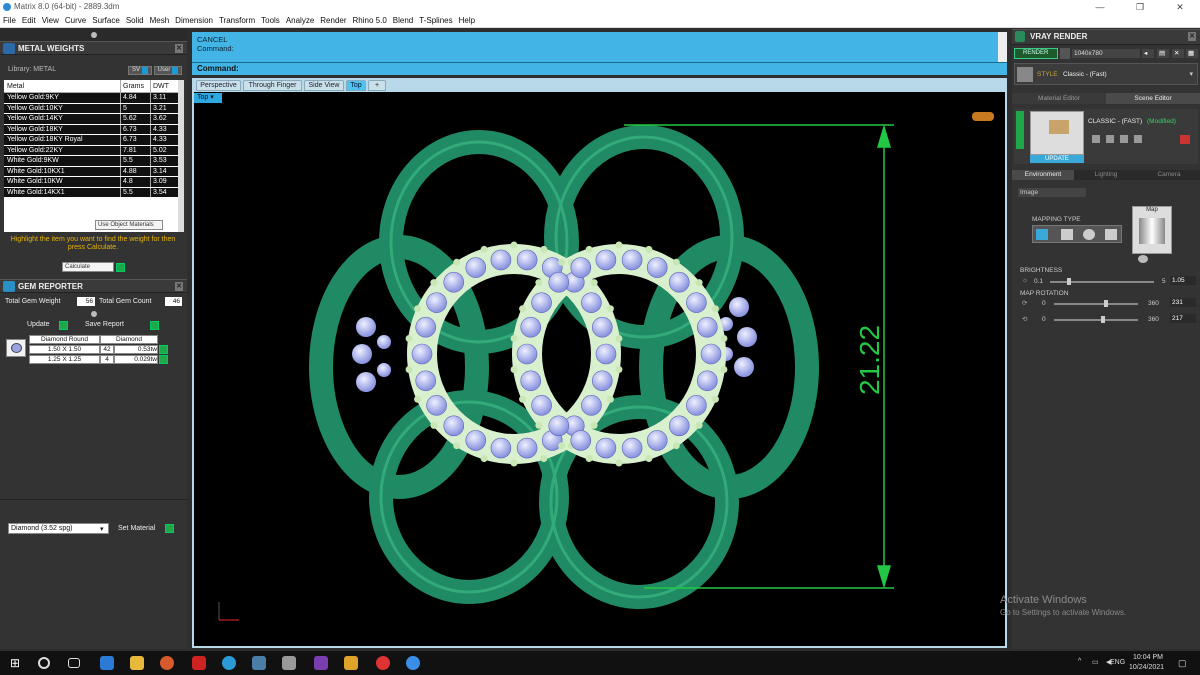  What do you see at coordinates (199, 663) in the screenshot?
I see `app-icon-red` at bounding box center [199, 663].